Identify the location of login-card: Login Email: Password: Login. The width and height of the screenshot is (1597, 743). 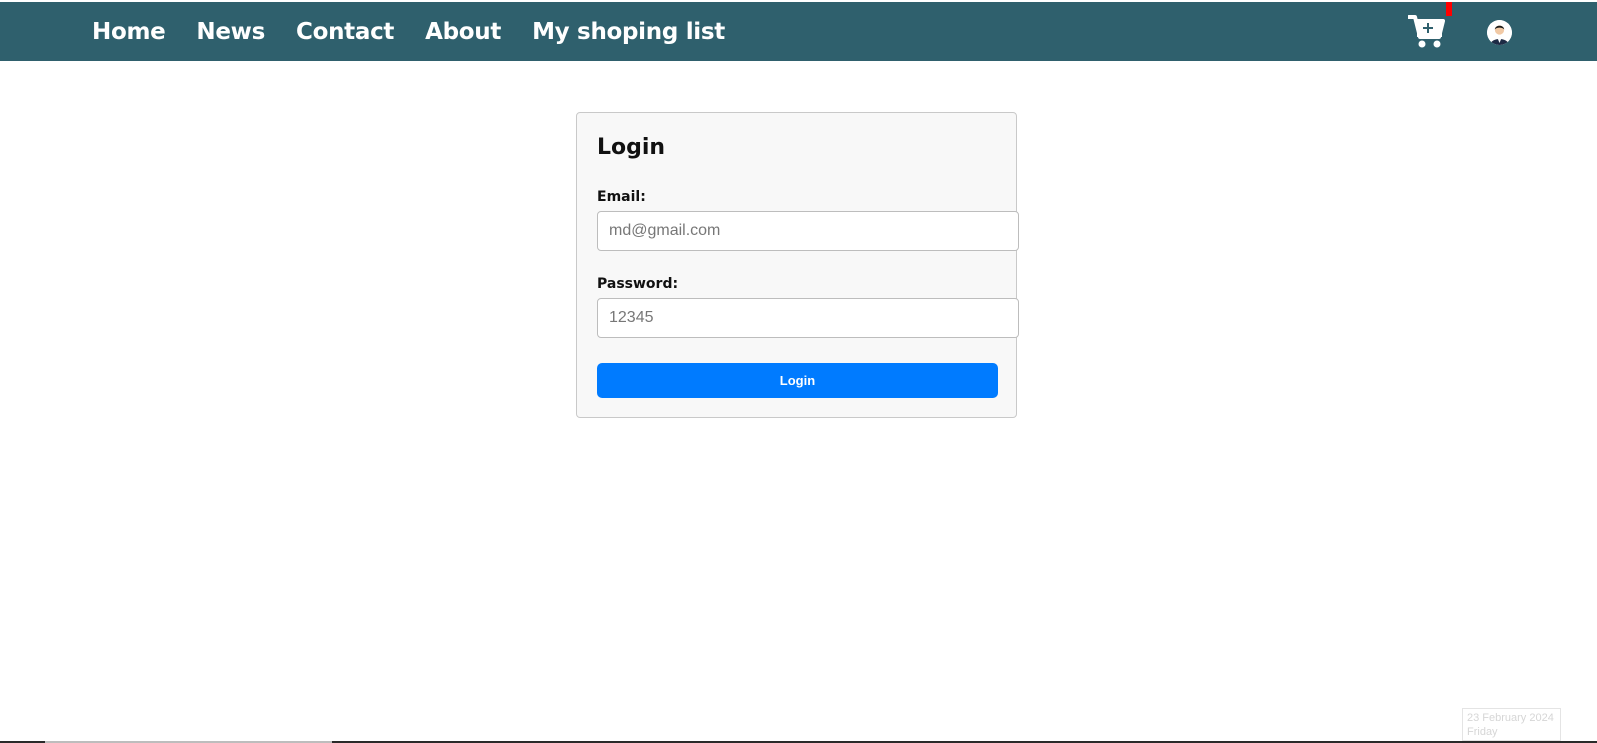
(797, 265).